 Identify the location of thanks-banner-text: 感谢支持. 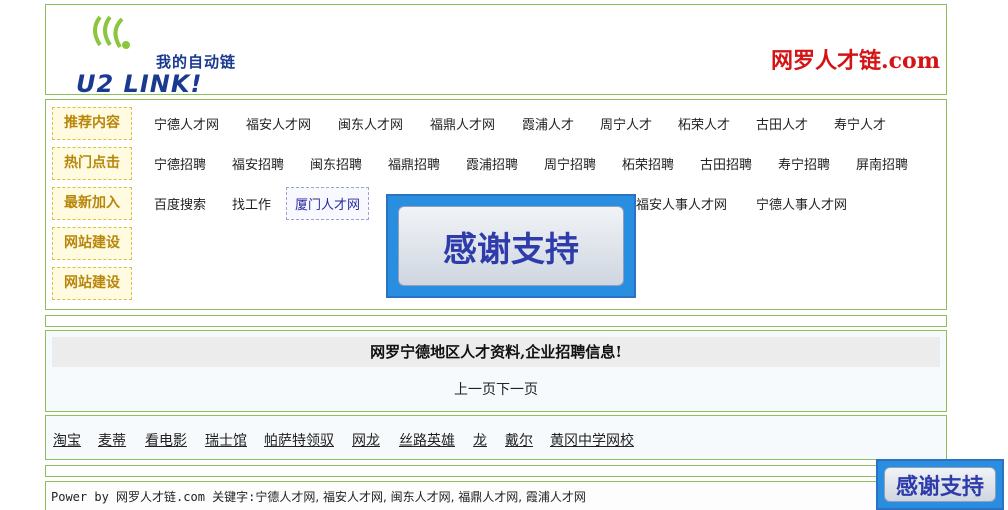
(511, 249).